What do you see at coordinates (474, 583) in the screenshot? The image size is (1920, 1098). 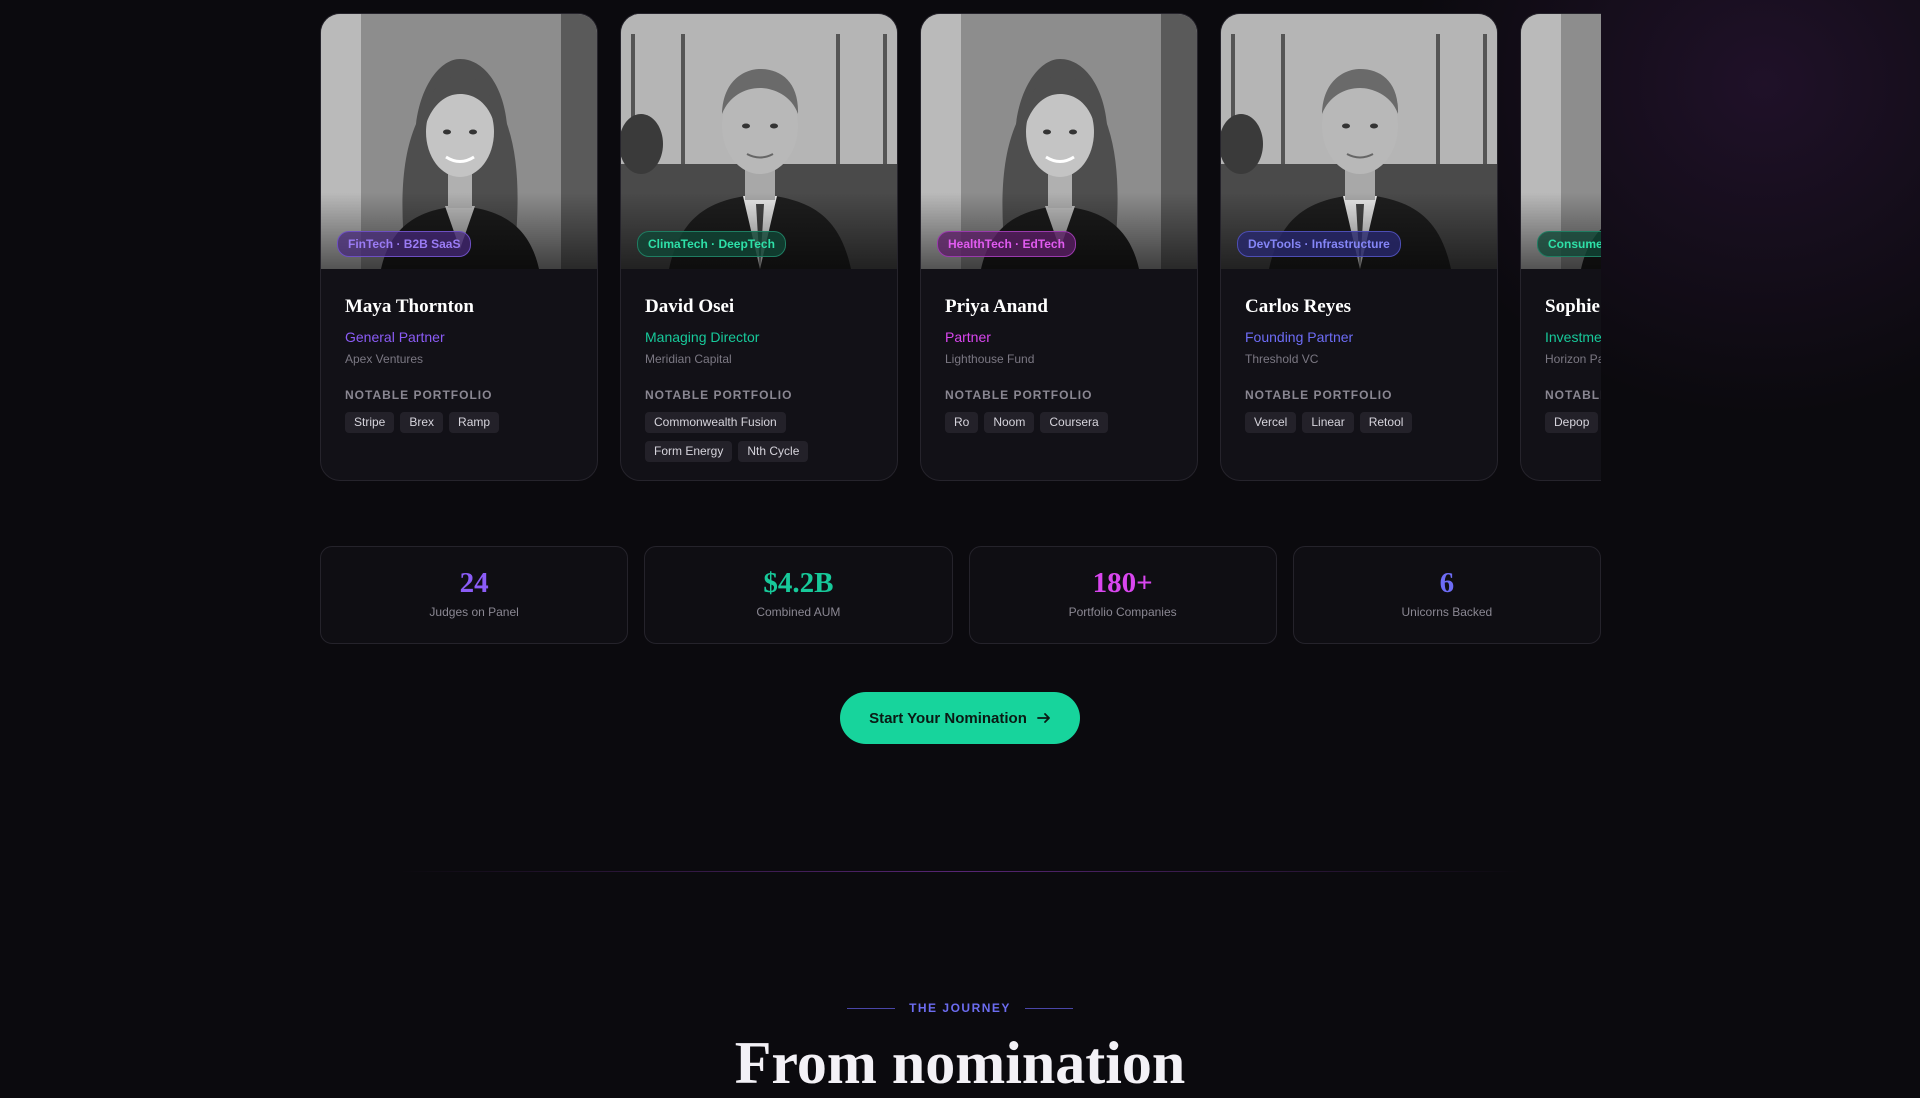 I see `stat-value: 24` at bounding box center [474, 583].